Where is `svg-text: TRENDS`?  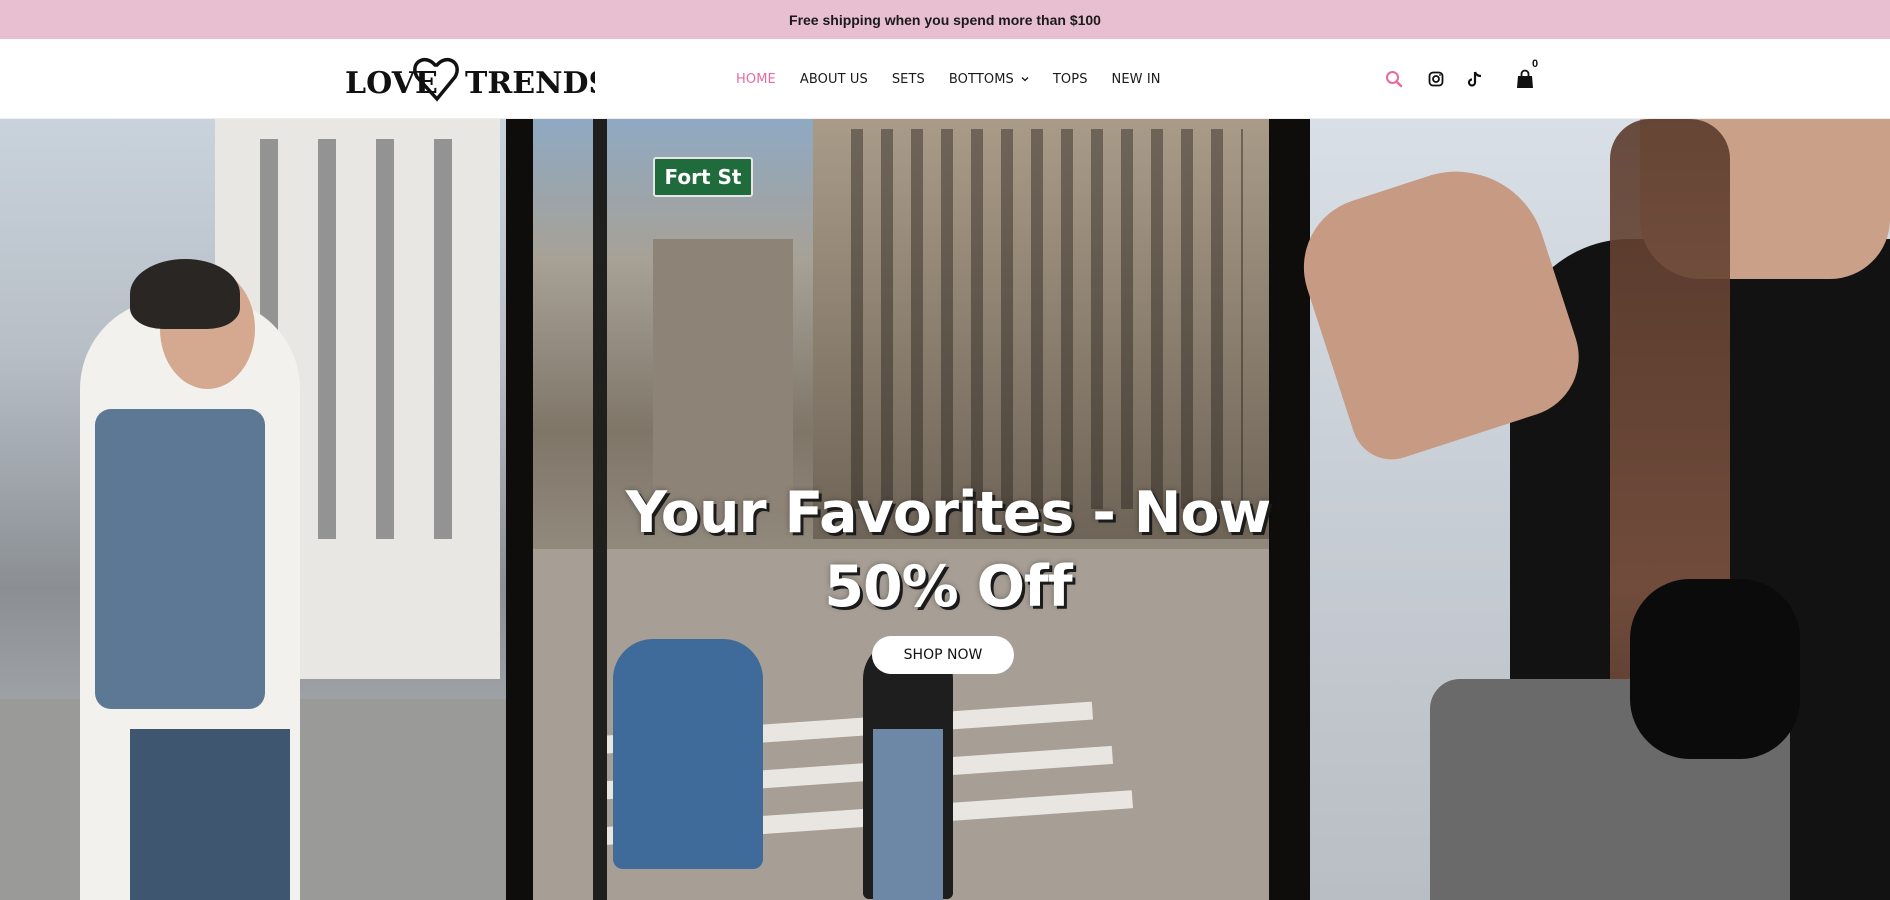 svg-text: TRENDS is located at coordinates (530, 83).